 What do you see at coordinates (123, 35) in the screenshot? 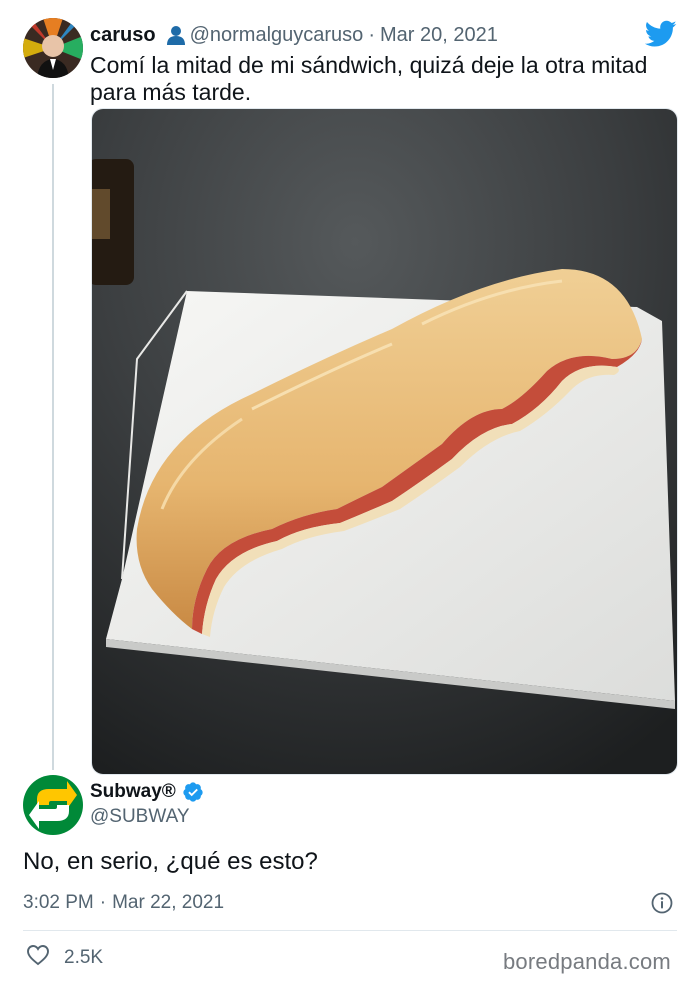
I see `author-name: caruso` at bounding box center [123, 35].